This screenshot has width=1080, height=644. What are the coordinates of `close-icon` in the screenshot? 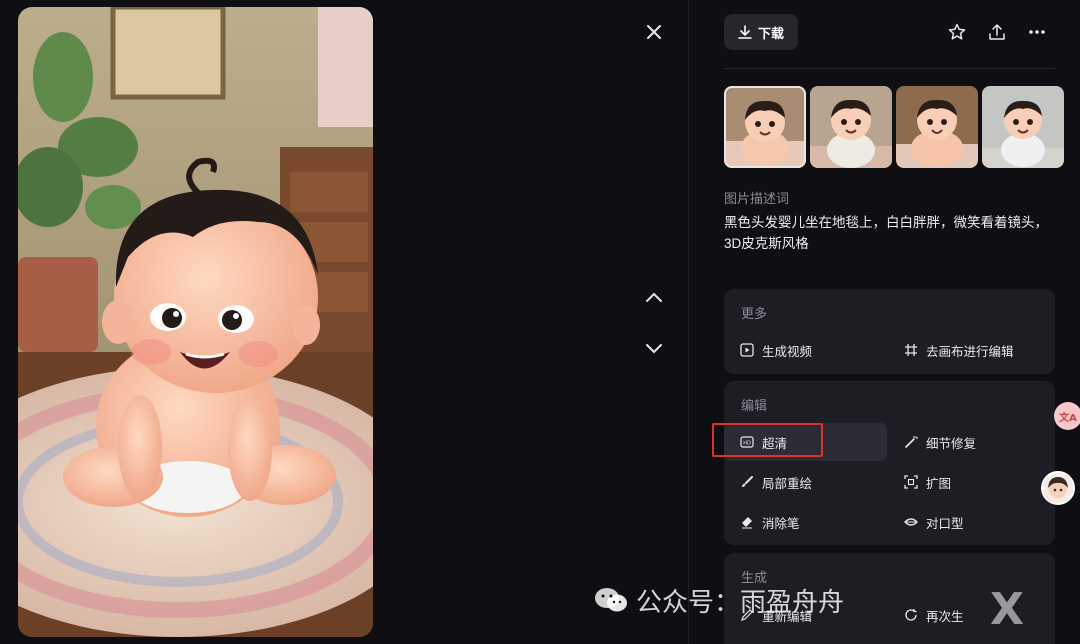 It's located at (654, 32).